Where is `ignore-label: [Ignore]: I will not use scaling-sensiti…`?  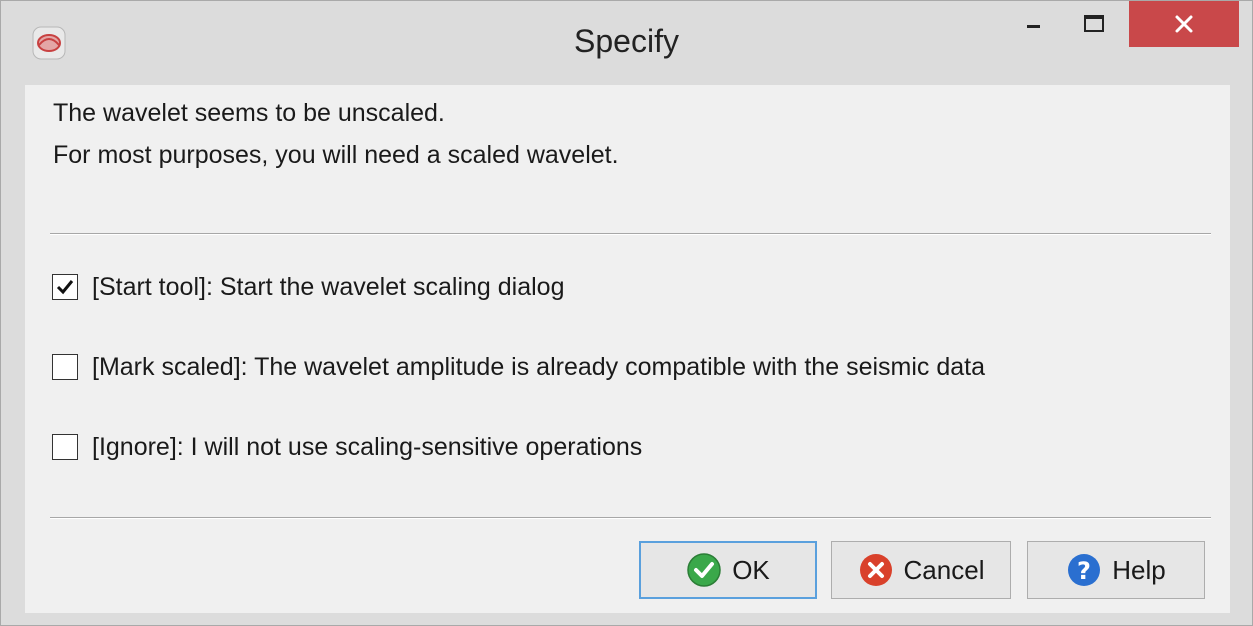
ignore-label: [Ignore]: I will not use scaling-sensiti… is located at coordinates (367, 446).